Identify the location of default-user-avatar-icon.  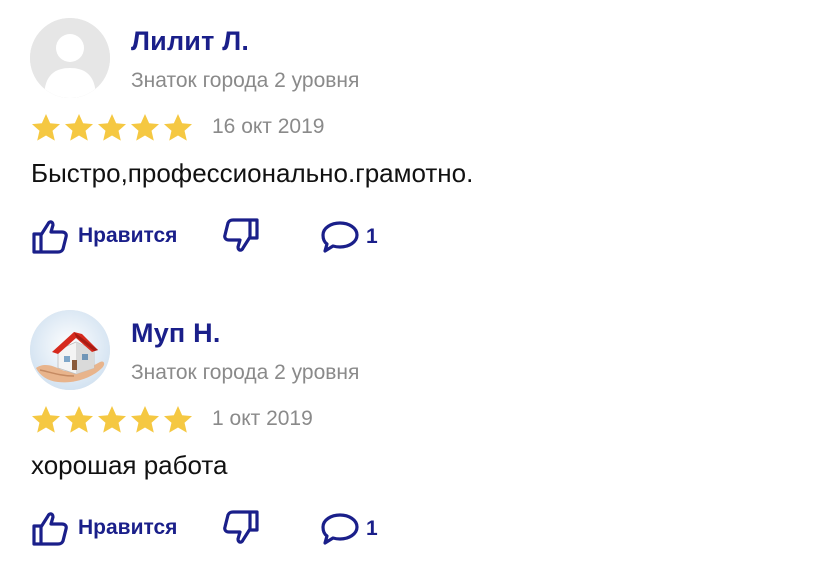
(70, 58).